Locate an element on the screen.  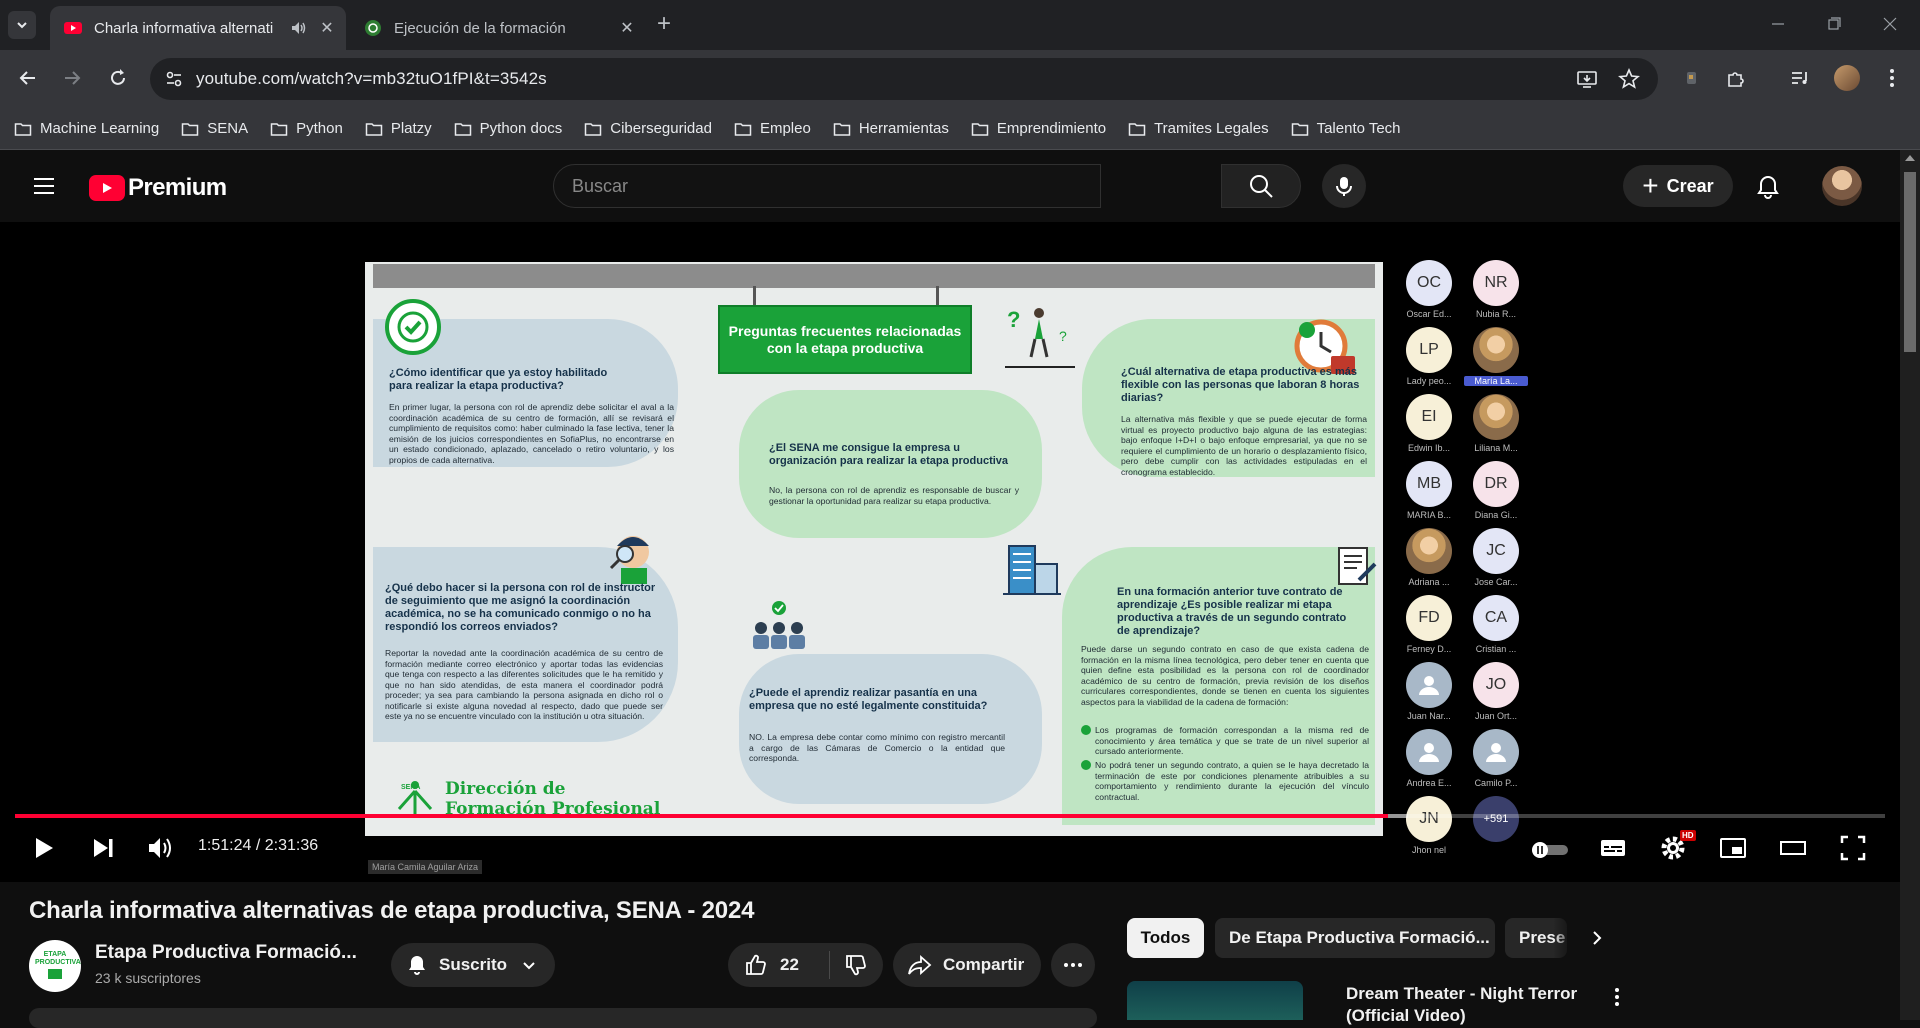
description-box is located at coordinates (563, 1018).